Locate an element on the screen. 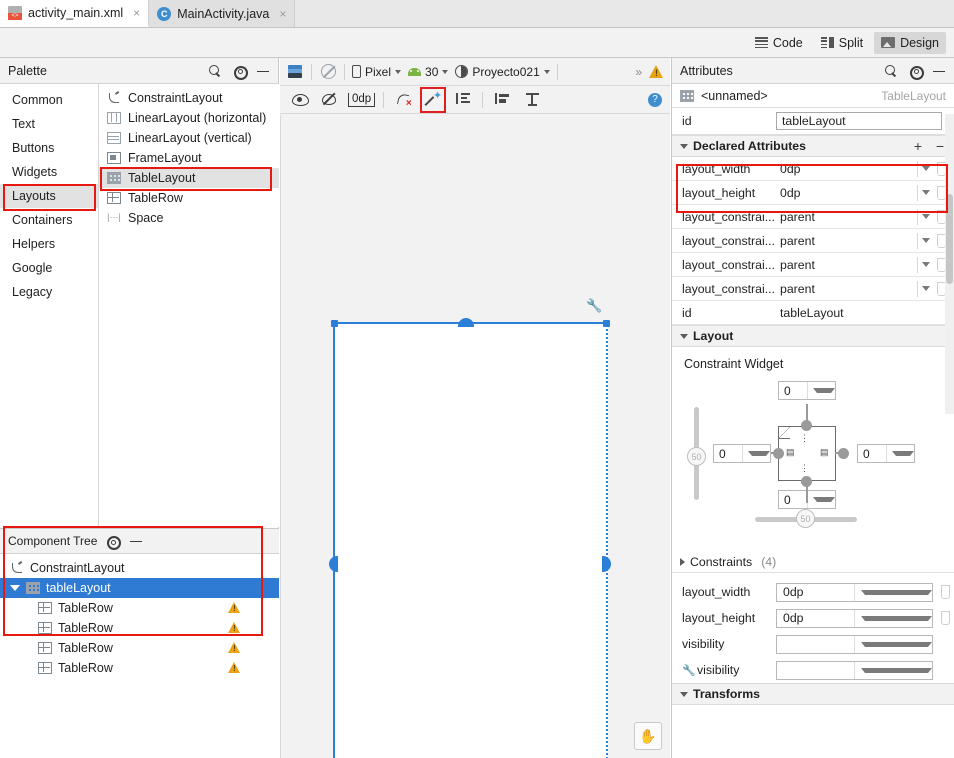 Image resolution: width=954 pixels, height=758 pixels. editor-tab-main-activity-java: C MainActivity.java × is located at coordinates (222, 13).